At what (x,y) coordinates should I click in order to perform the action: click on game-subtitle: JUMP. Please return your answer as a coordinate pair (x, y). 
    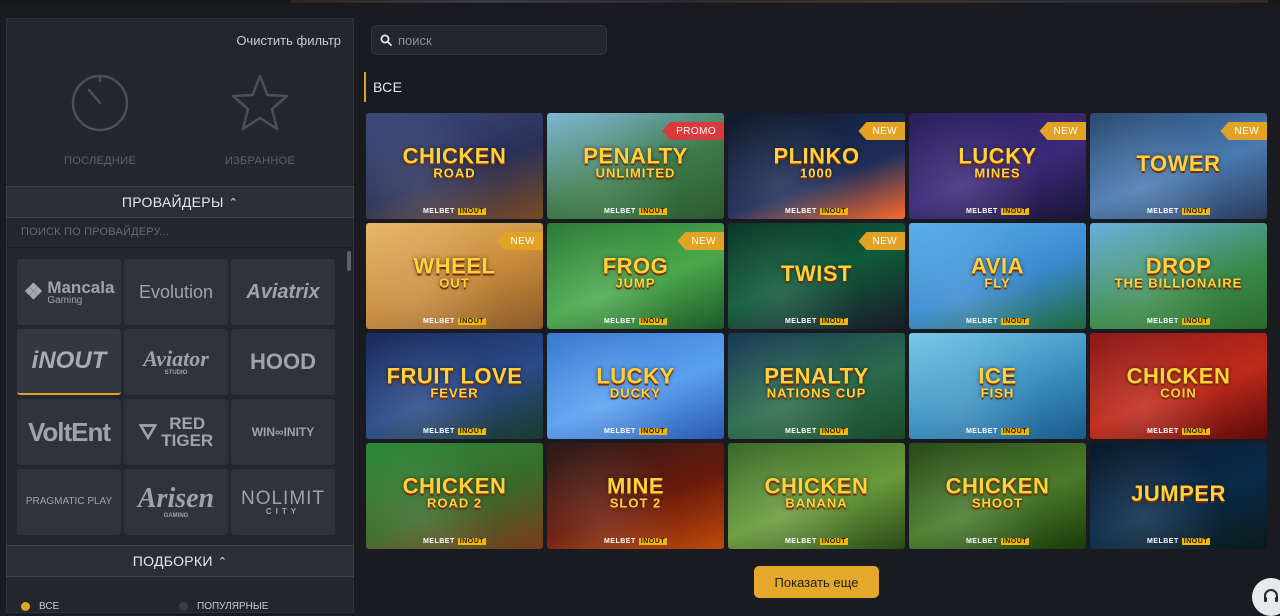
    Looking at the image, I should click on (635, 283).